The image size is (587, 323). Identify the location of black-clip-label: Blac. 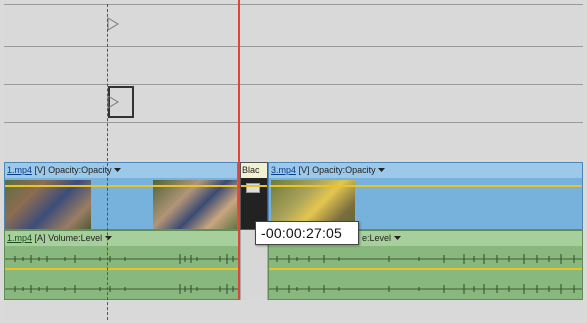
(254, 170).